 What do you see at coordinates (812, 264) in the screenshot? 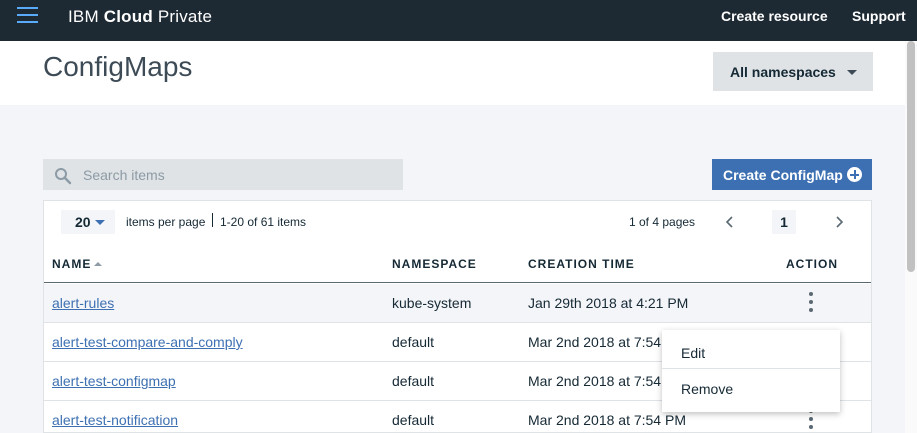
I see `column-header-action: ACTION` at bounding box center [812, 264].